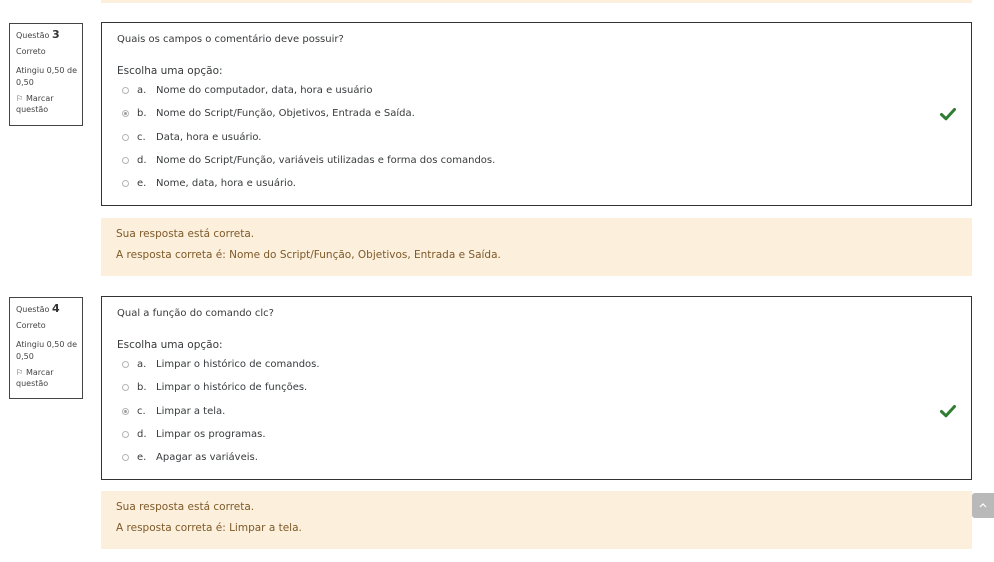 The height and width of the screenshot is (562, 994). I want to click on answer-option-c: c. Data, hora e usuário., so click(544, 137).